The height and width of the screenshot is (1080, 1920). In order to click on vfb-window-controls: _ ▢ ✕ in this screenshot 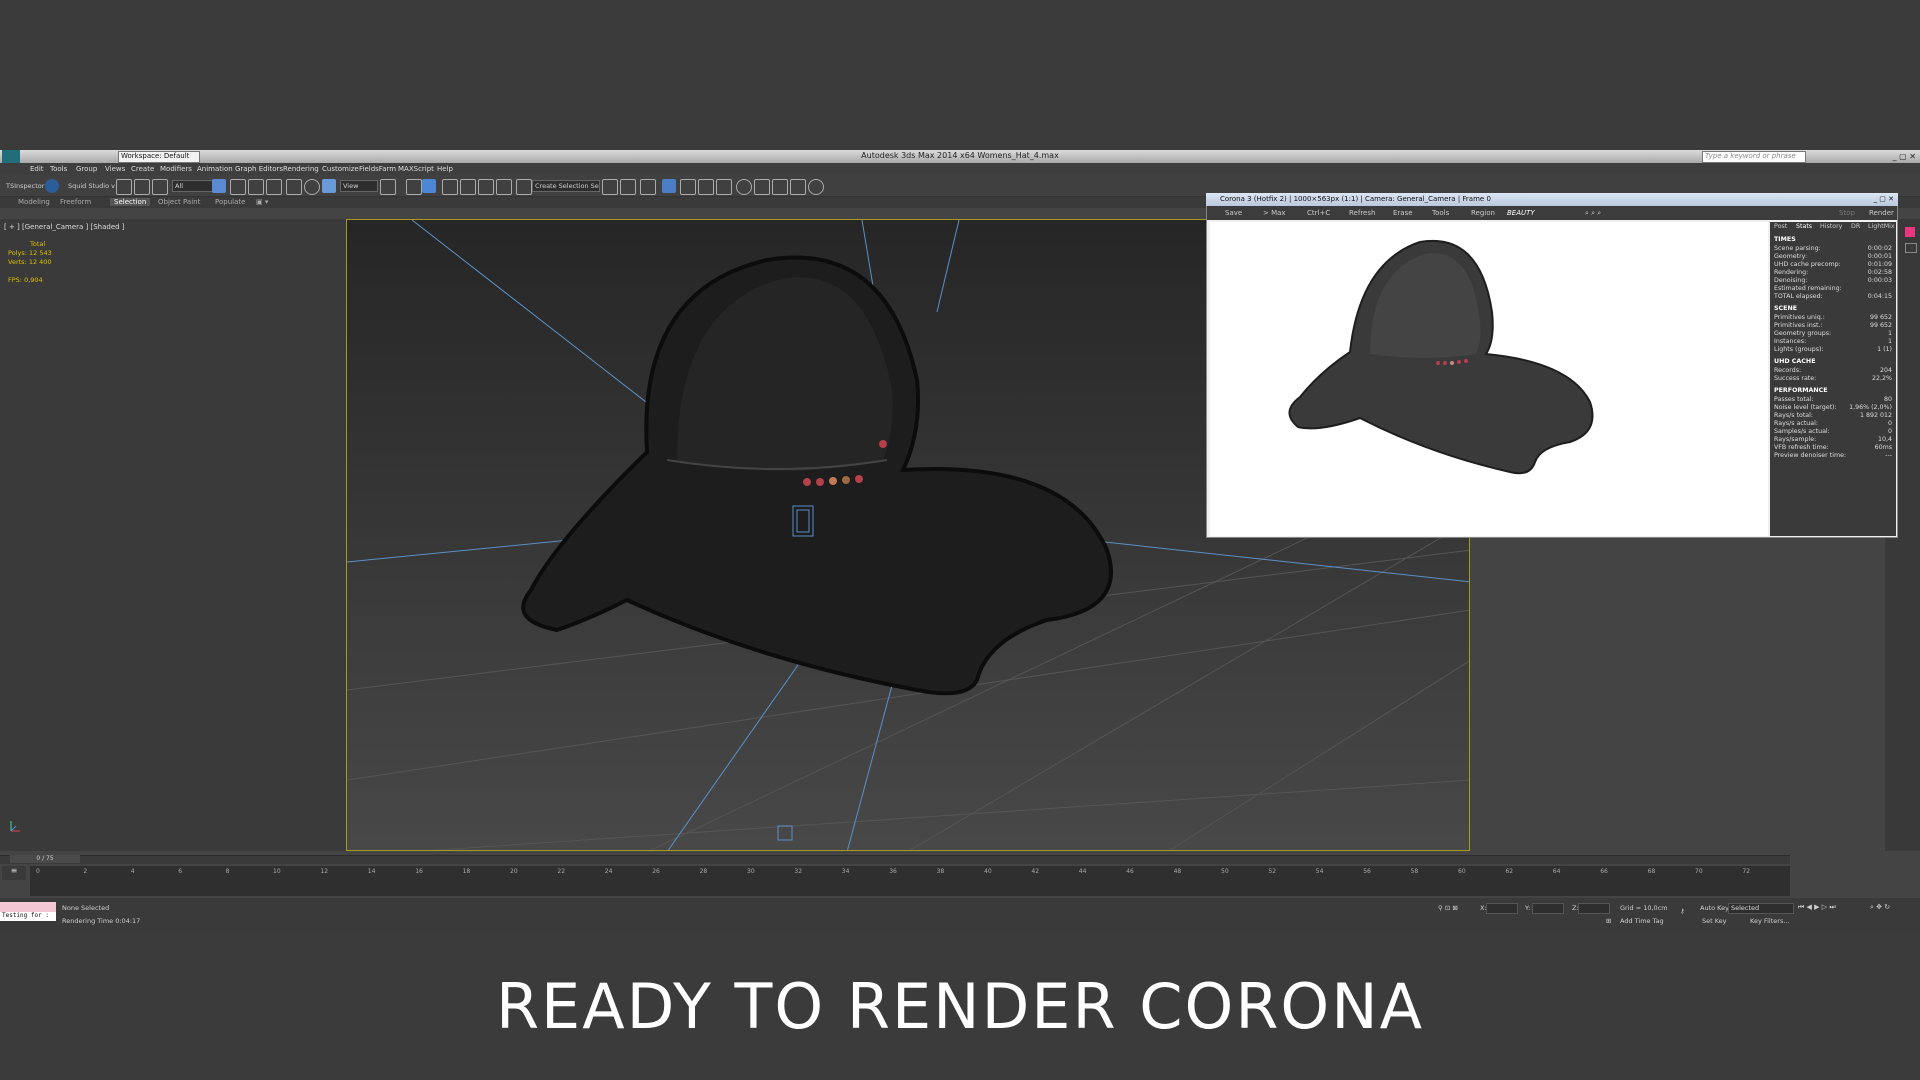, I will do `click(1884, 199)`.